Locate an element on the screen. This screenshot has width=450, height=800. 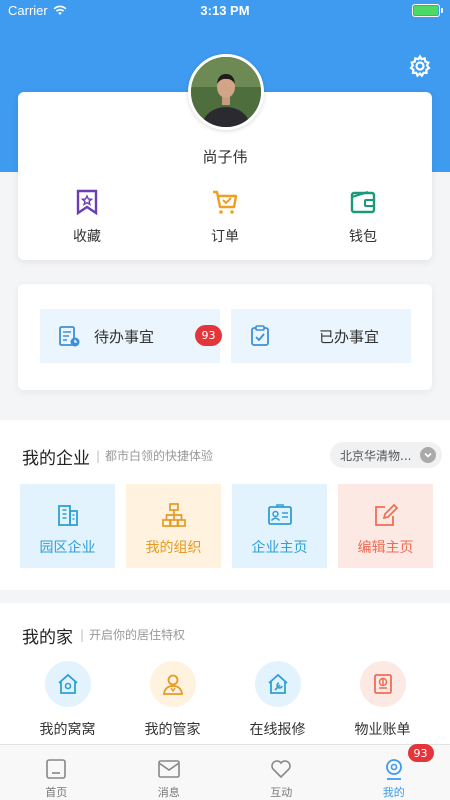
battery-icon is located at coordinates (427, 10).